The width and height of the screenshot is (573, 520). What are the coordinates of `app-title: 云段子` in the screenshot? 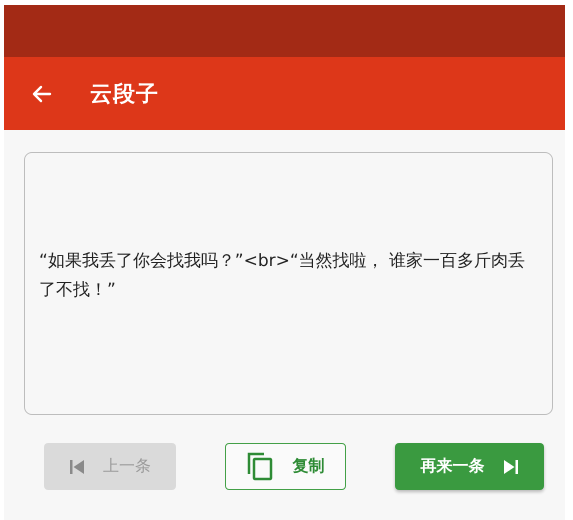 It's located at (124, 94).